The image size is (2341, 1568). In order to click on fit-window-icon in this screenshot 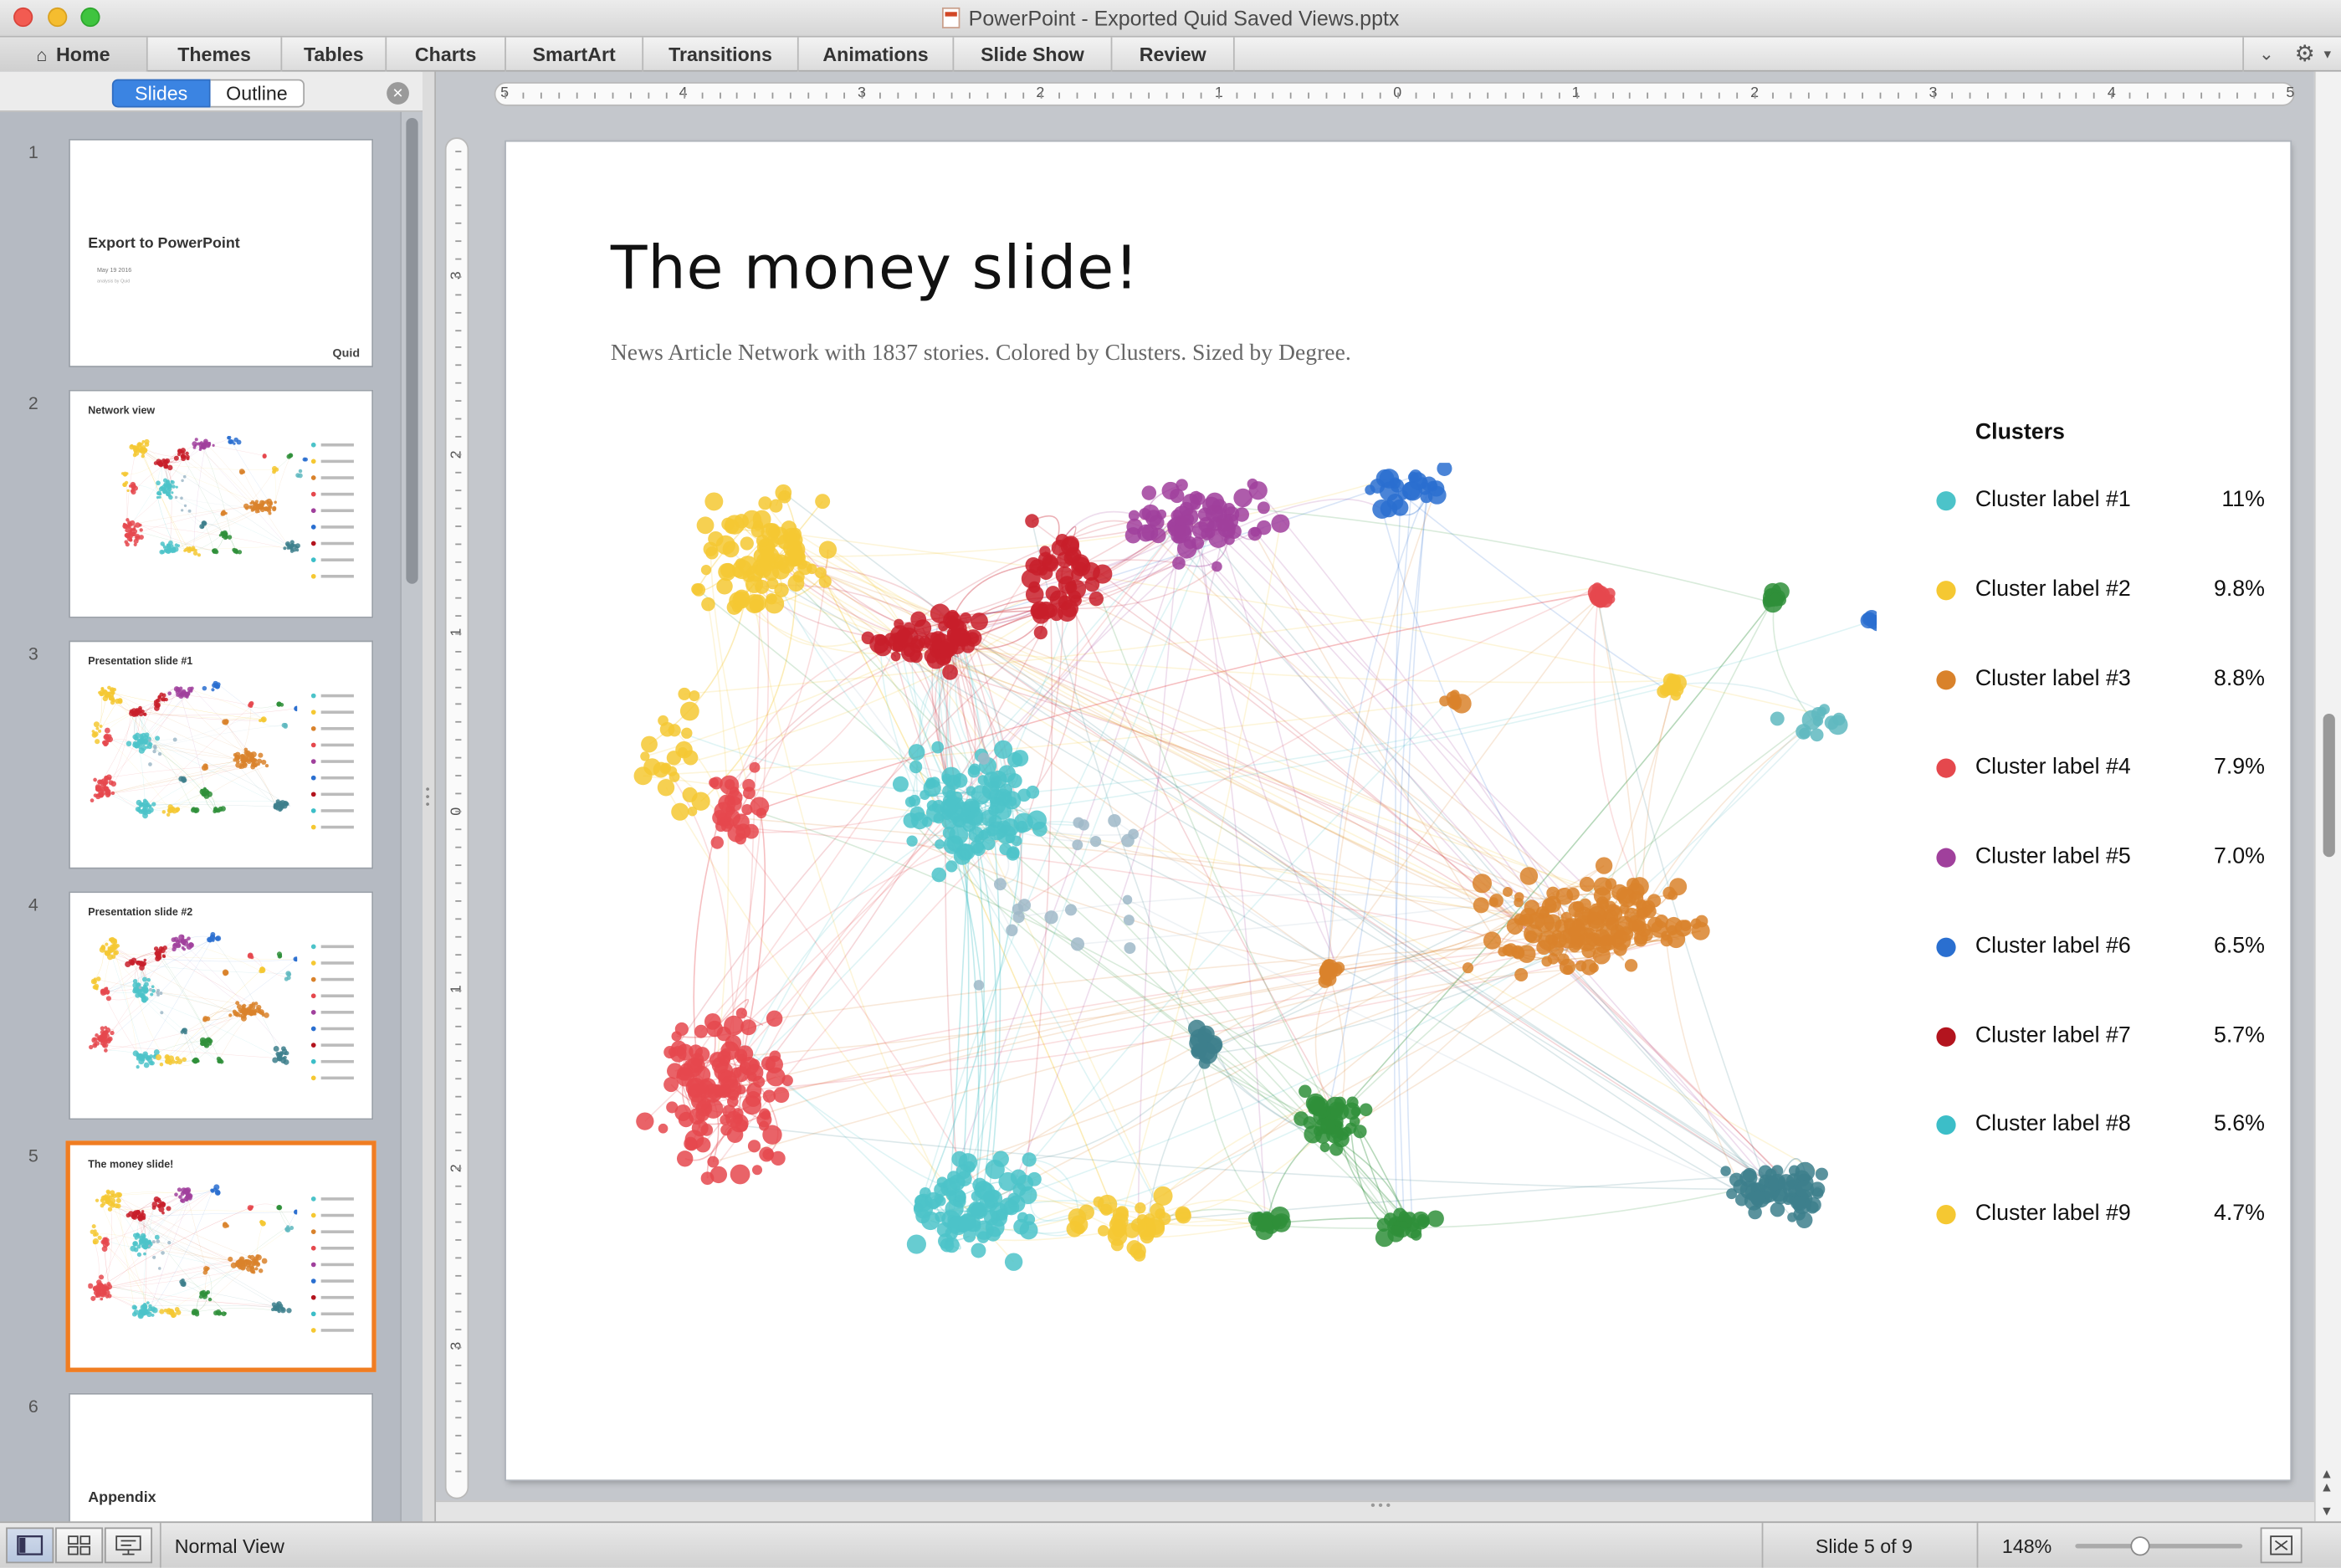, I will do `click(2281, 1546)`.